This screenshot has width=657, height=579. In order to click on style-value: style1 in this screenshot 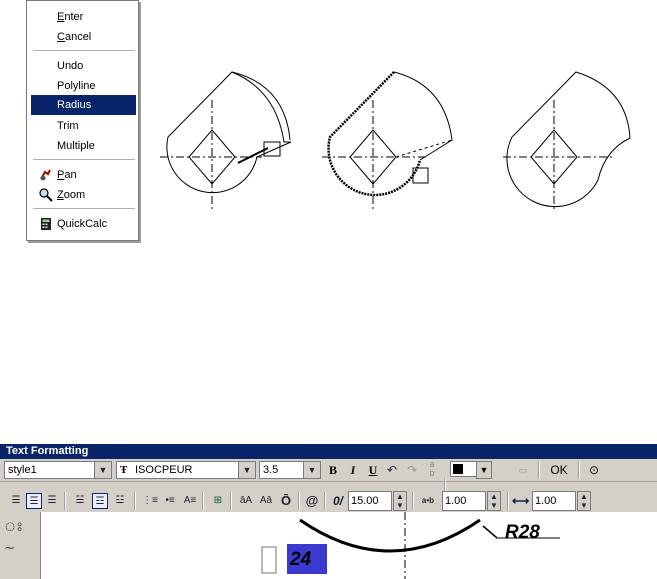, I will do `click(22, 470)`.